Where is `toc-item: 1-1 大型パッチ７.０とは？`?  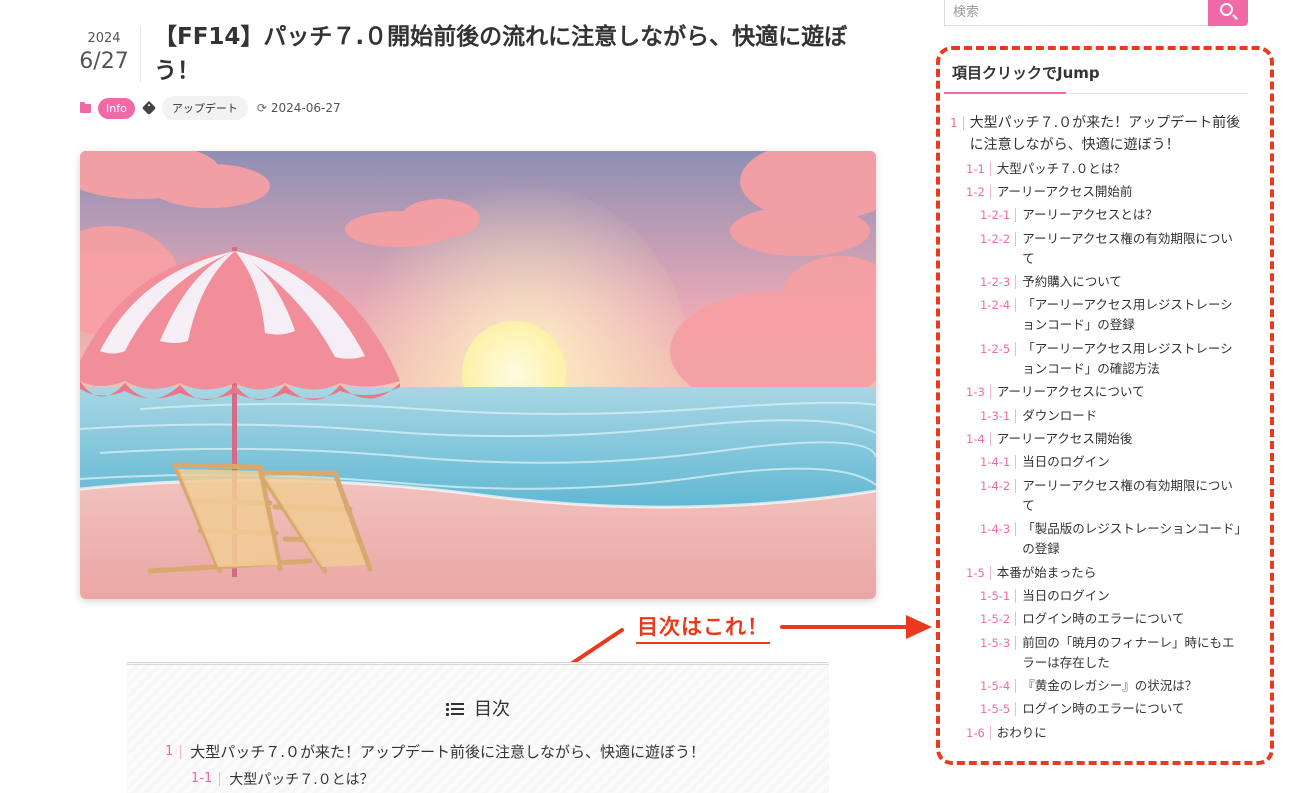
toc-item: 1-1 大型パッチ７.０とは？ is located at coordinates (282, 779).